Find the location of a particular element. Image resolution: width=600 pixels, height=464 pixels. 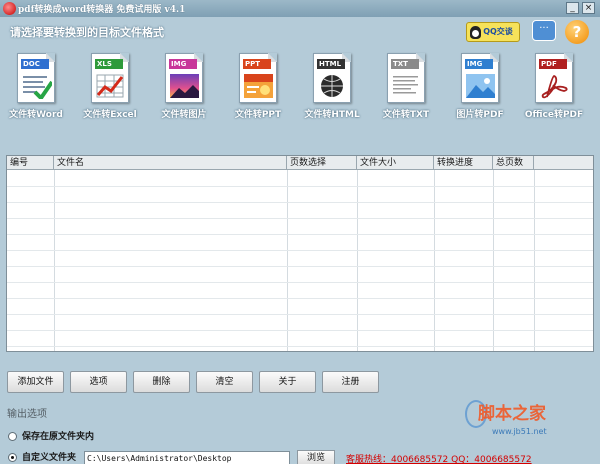

column-header-total-pages: 总页数 is located at coordinates (513, 163).